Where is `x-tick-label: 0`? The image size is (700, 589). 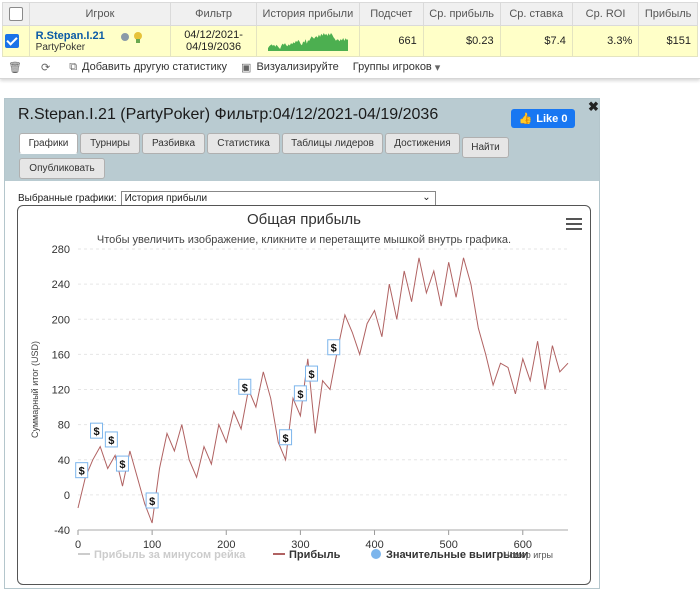
x-tick-label: 0 is located at coordinates (78, 545).